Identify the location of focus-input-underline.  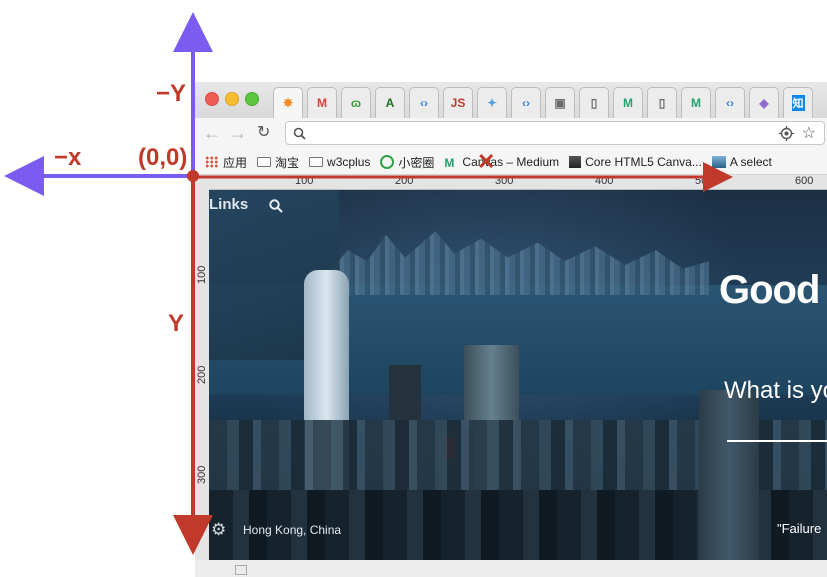
(777, 441).